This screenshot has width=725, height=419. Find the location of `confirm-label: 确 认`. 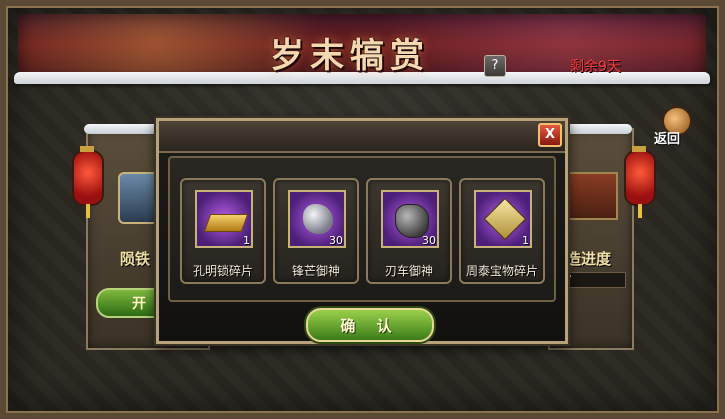

confirm-label: 确 认 is located at coordinates (370, 326).